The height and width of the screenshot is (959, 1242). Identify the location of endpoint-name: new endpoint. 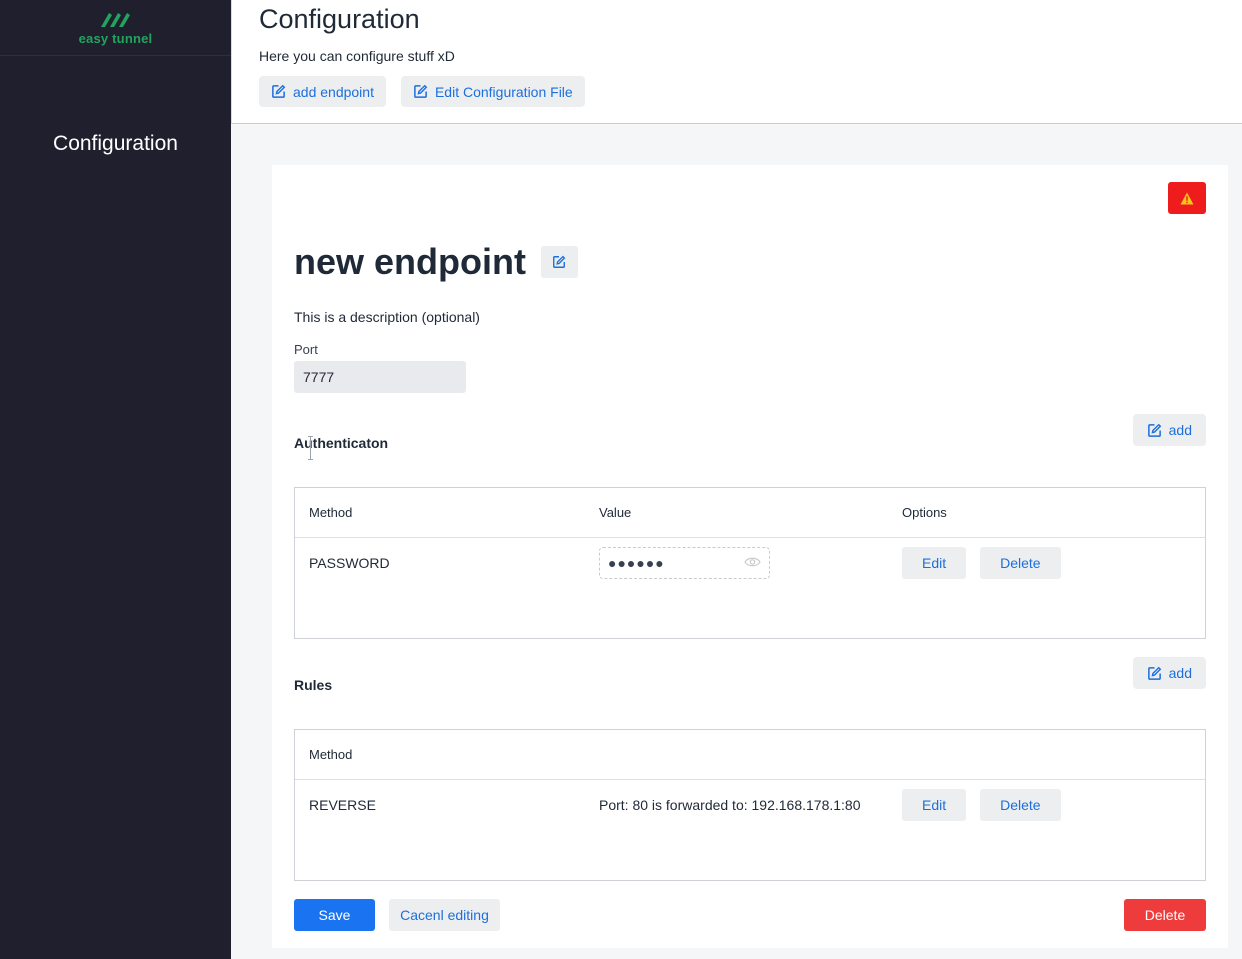
(410, 261).